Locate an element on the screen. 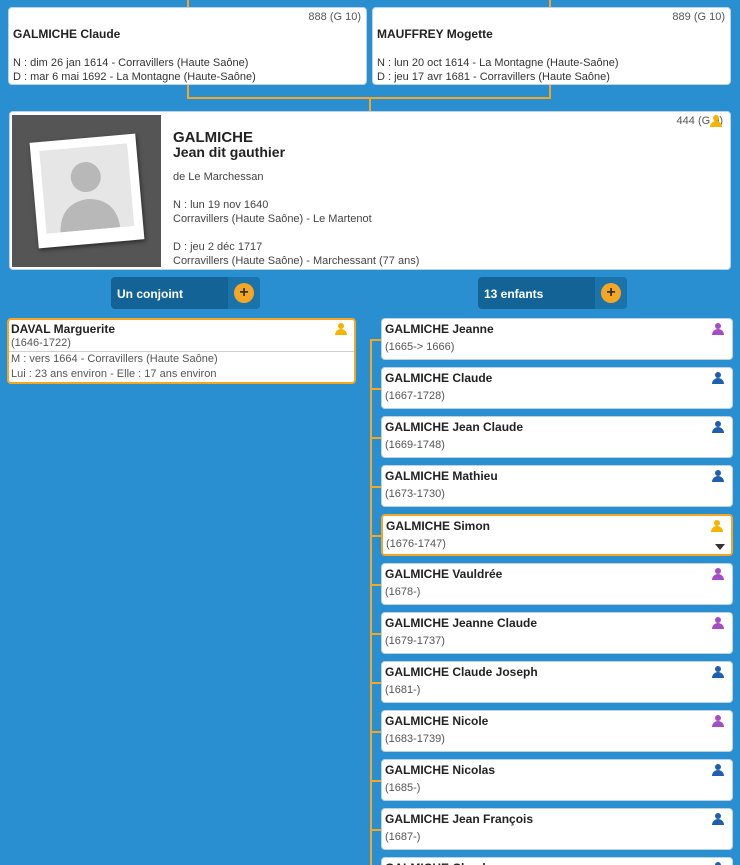  child-name: GALMICHE Nicole is located at coordinates (437, 721).